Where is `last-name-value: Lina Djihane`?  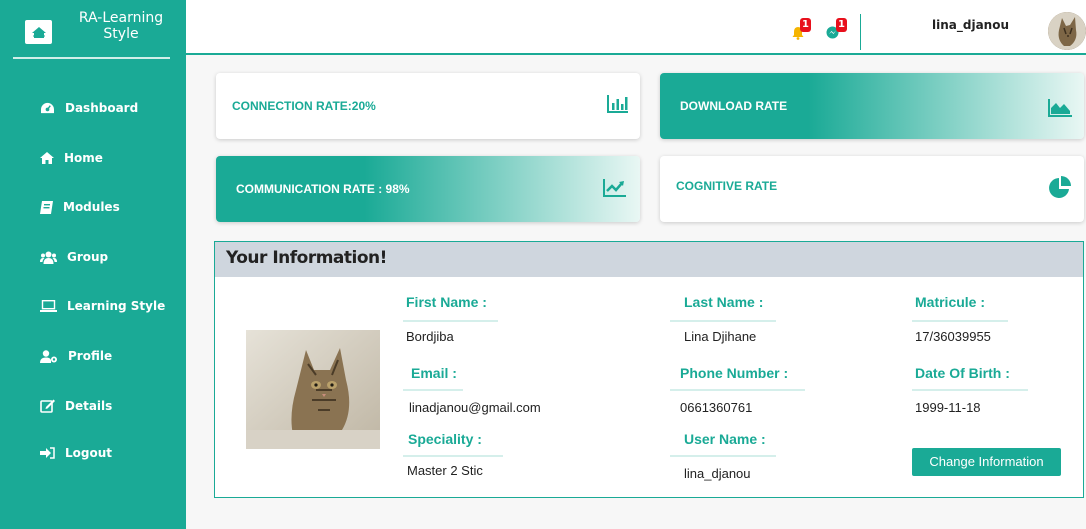 last-name-value: Lina Djihane is located at coordinates (720, 336).